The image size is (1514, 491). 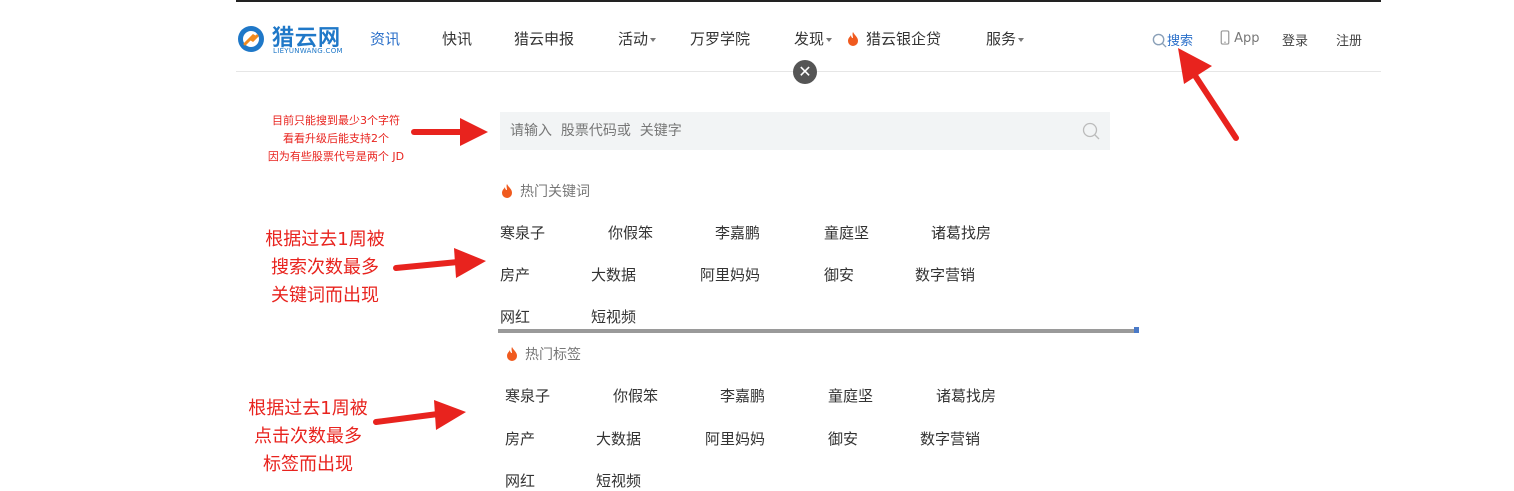 What do you see at coordinates (336, 156) in the screenshot?
I see `annotation-line: 因为有些股票代号是两个 JD` at bounding box center [336, 156].